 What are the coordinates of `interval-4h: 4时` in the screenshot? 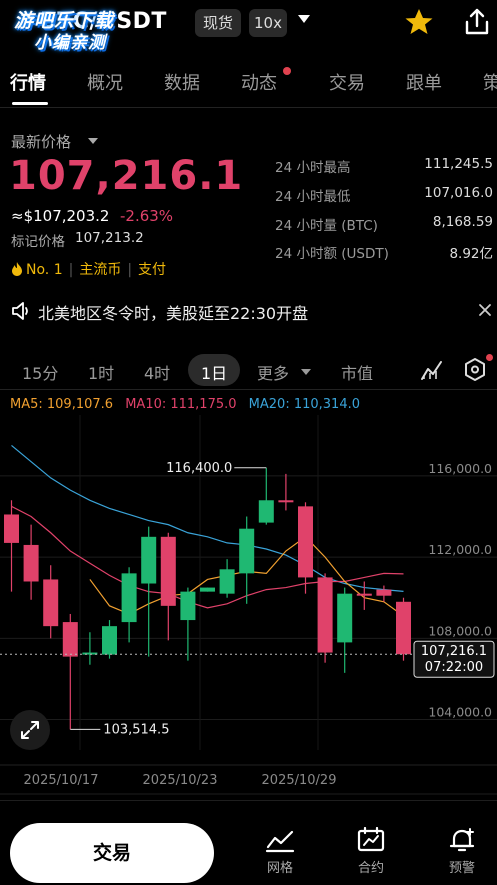 It's located at (157, 372).